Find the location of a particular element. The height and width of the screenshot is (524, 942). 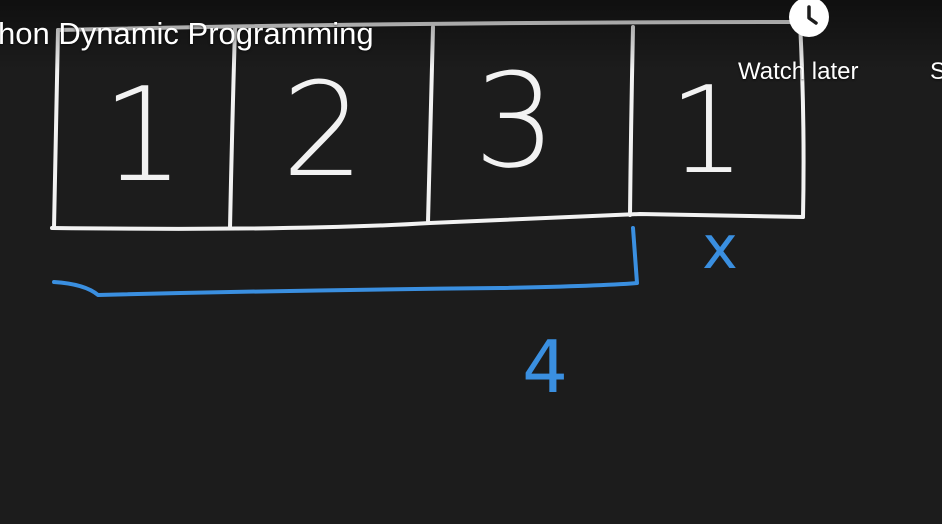

array-cell-0: 1 is located at coordinates (143, 135).